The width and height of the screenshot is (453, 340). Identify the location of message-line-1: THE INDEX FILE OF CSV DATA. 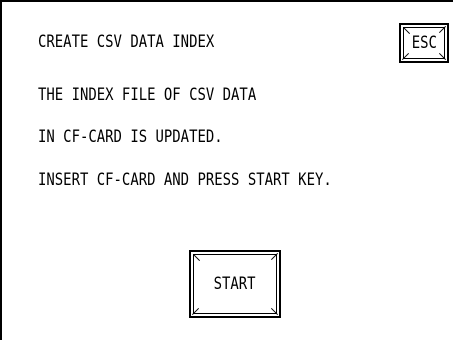
(147, 95).